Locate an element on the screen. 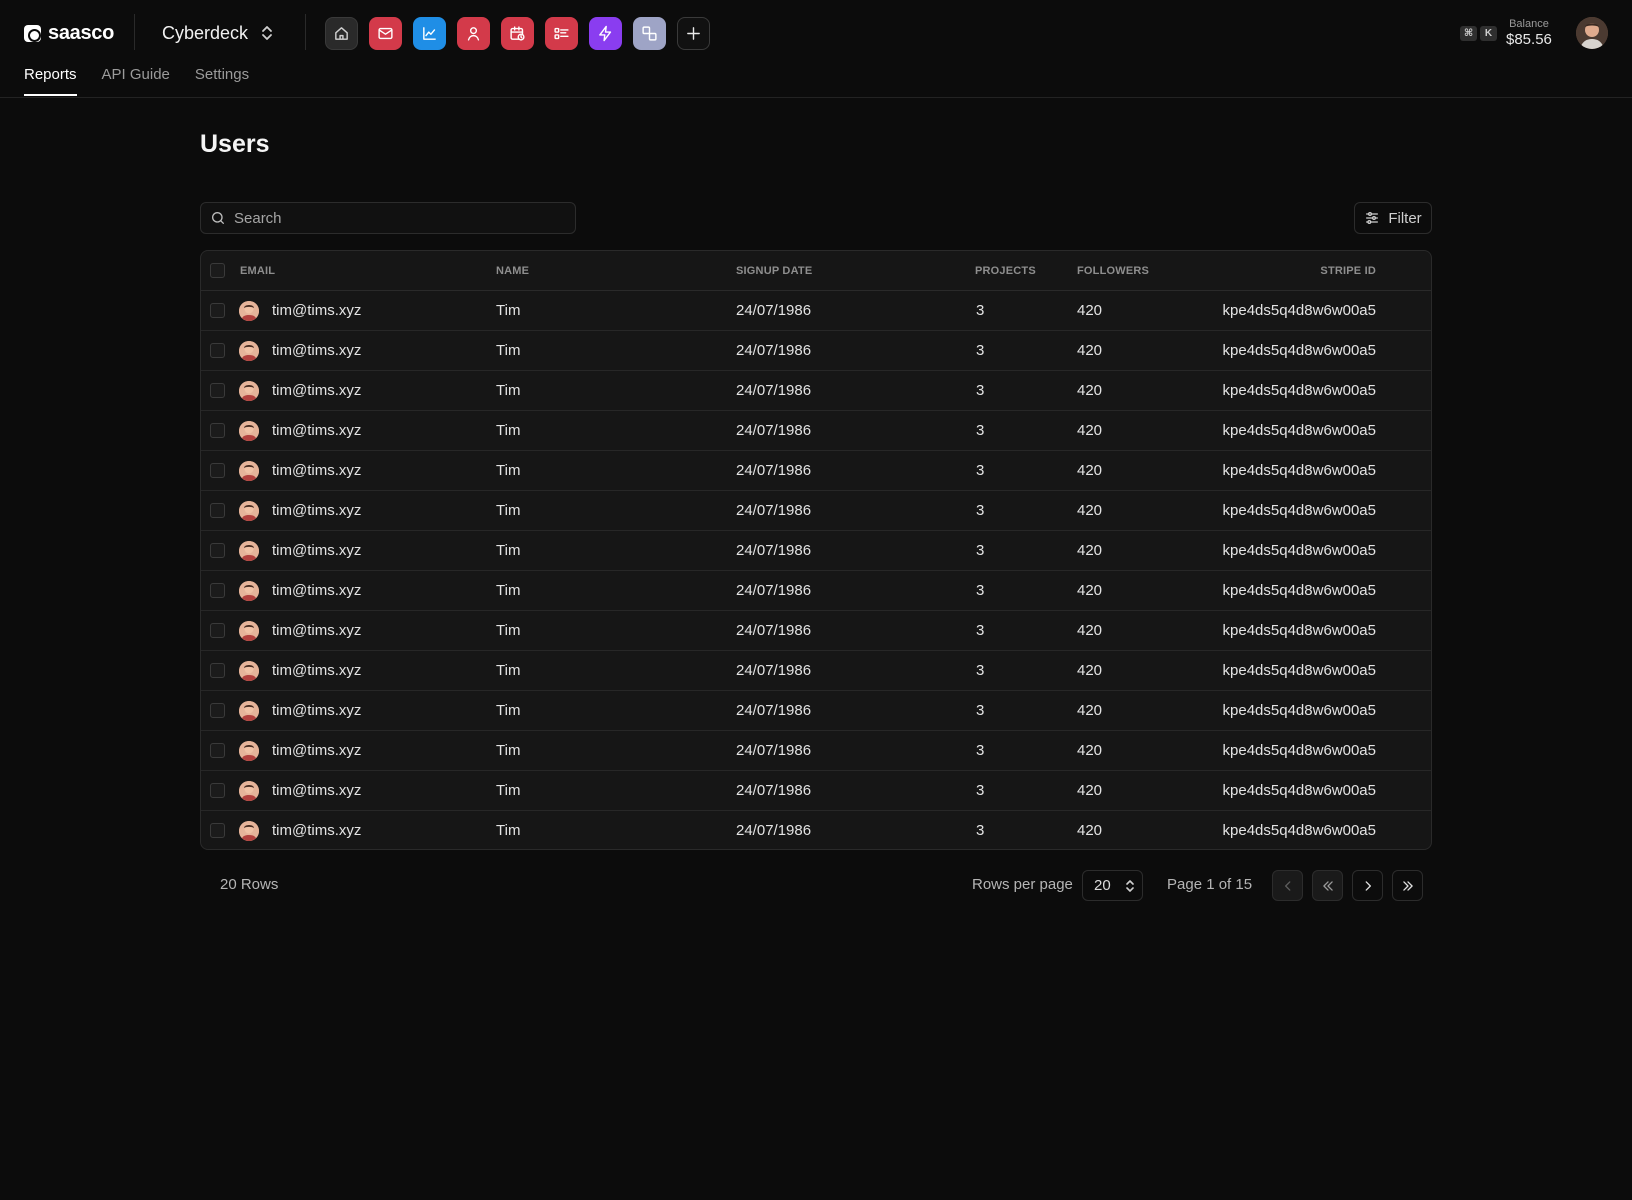 The height and width of the screenshot is (1200, 1632). next-page-button is located at coordinates (1367, 885).